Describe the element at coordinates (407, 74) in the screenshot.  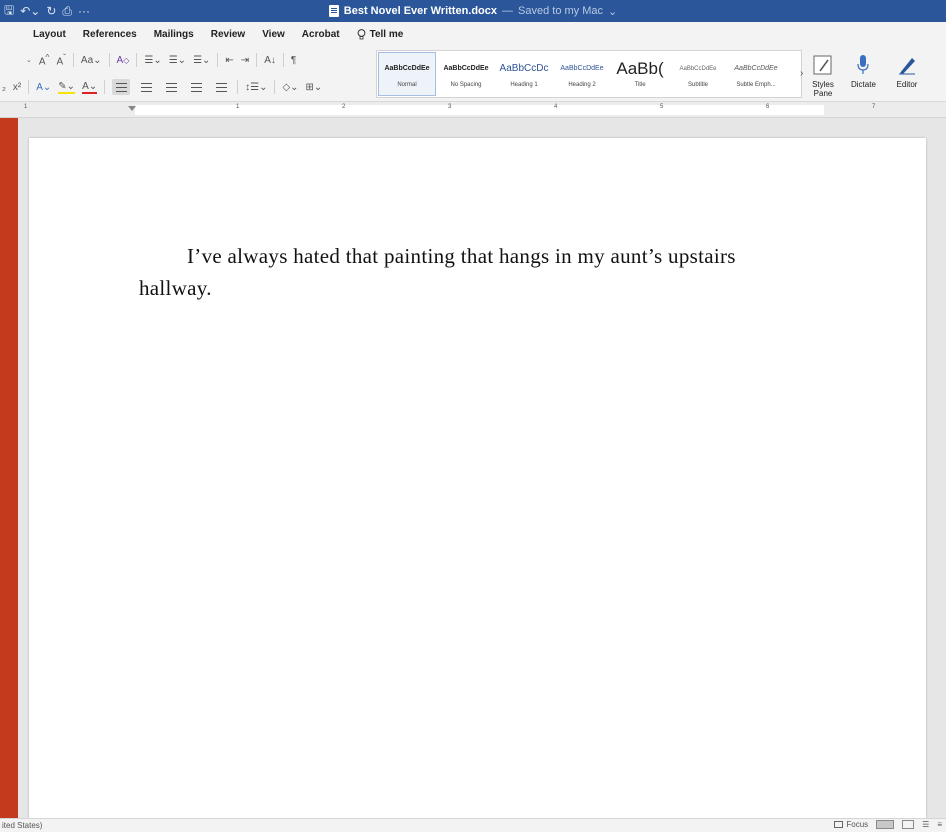
I see `style-normal: AaBbCcDdEe Normal` at that location.